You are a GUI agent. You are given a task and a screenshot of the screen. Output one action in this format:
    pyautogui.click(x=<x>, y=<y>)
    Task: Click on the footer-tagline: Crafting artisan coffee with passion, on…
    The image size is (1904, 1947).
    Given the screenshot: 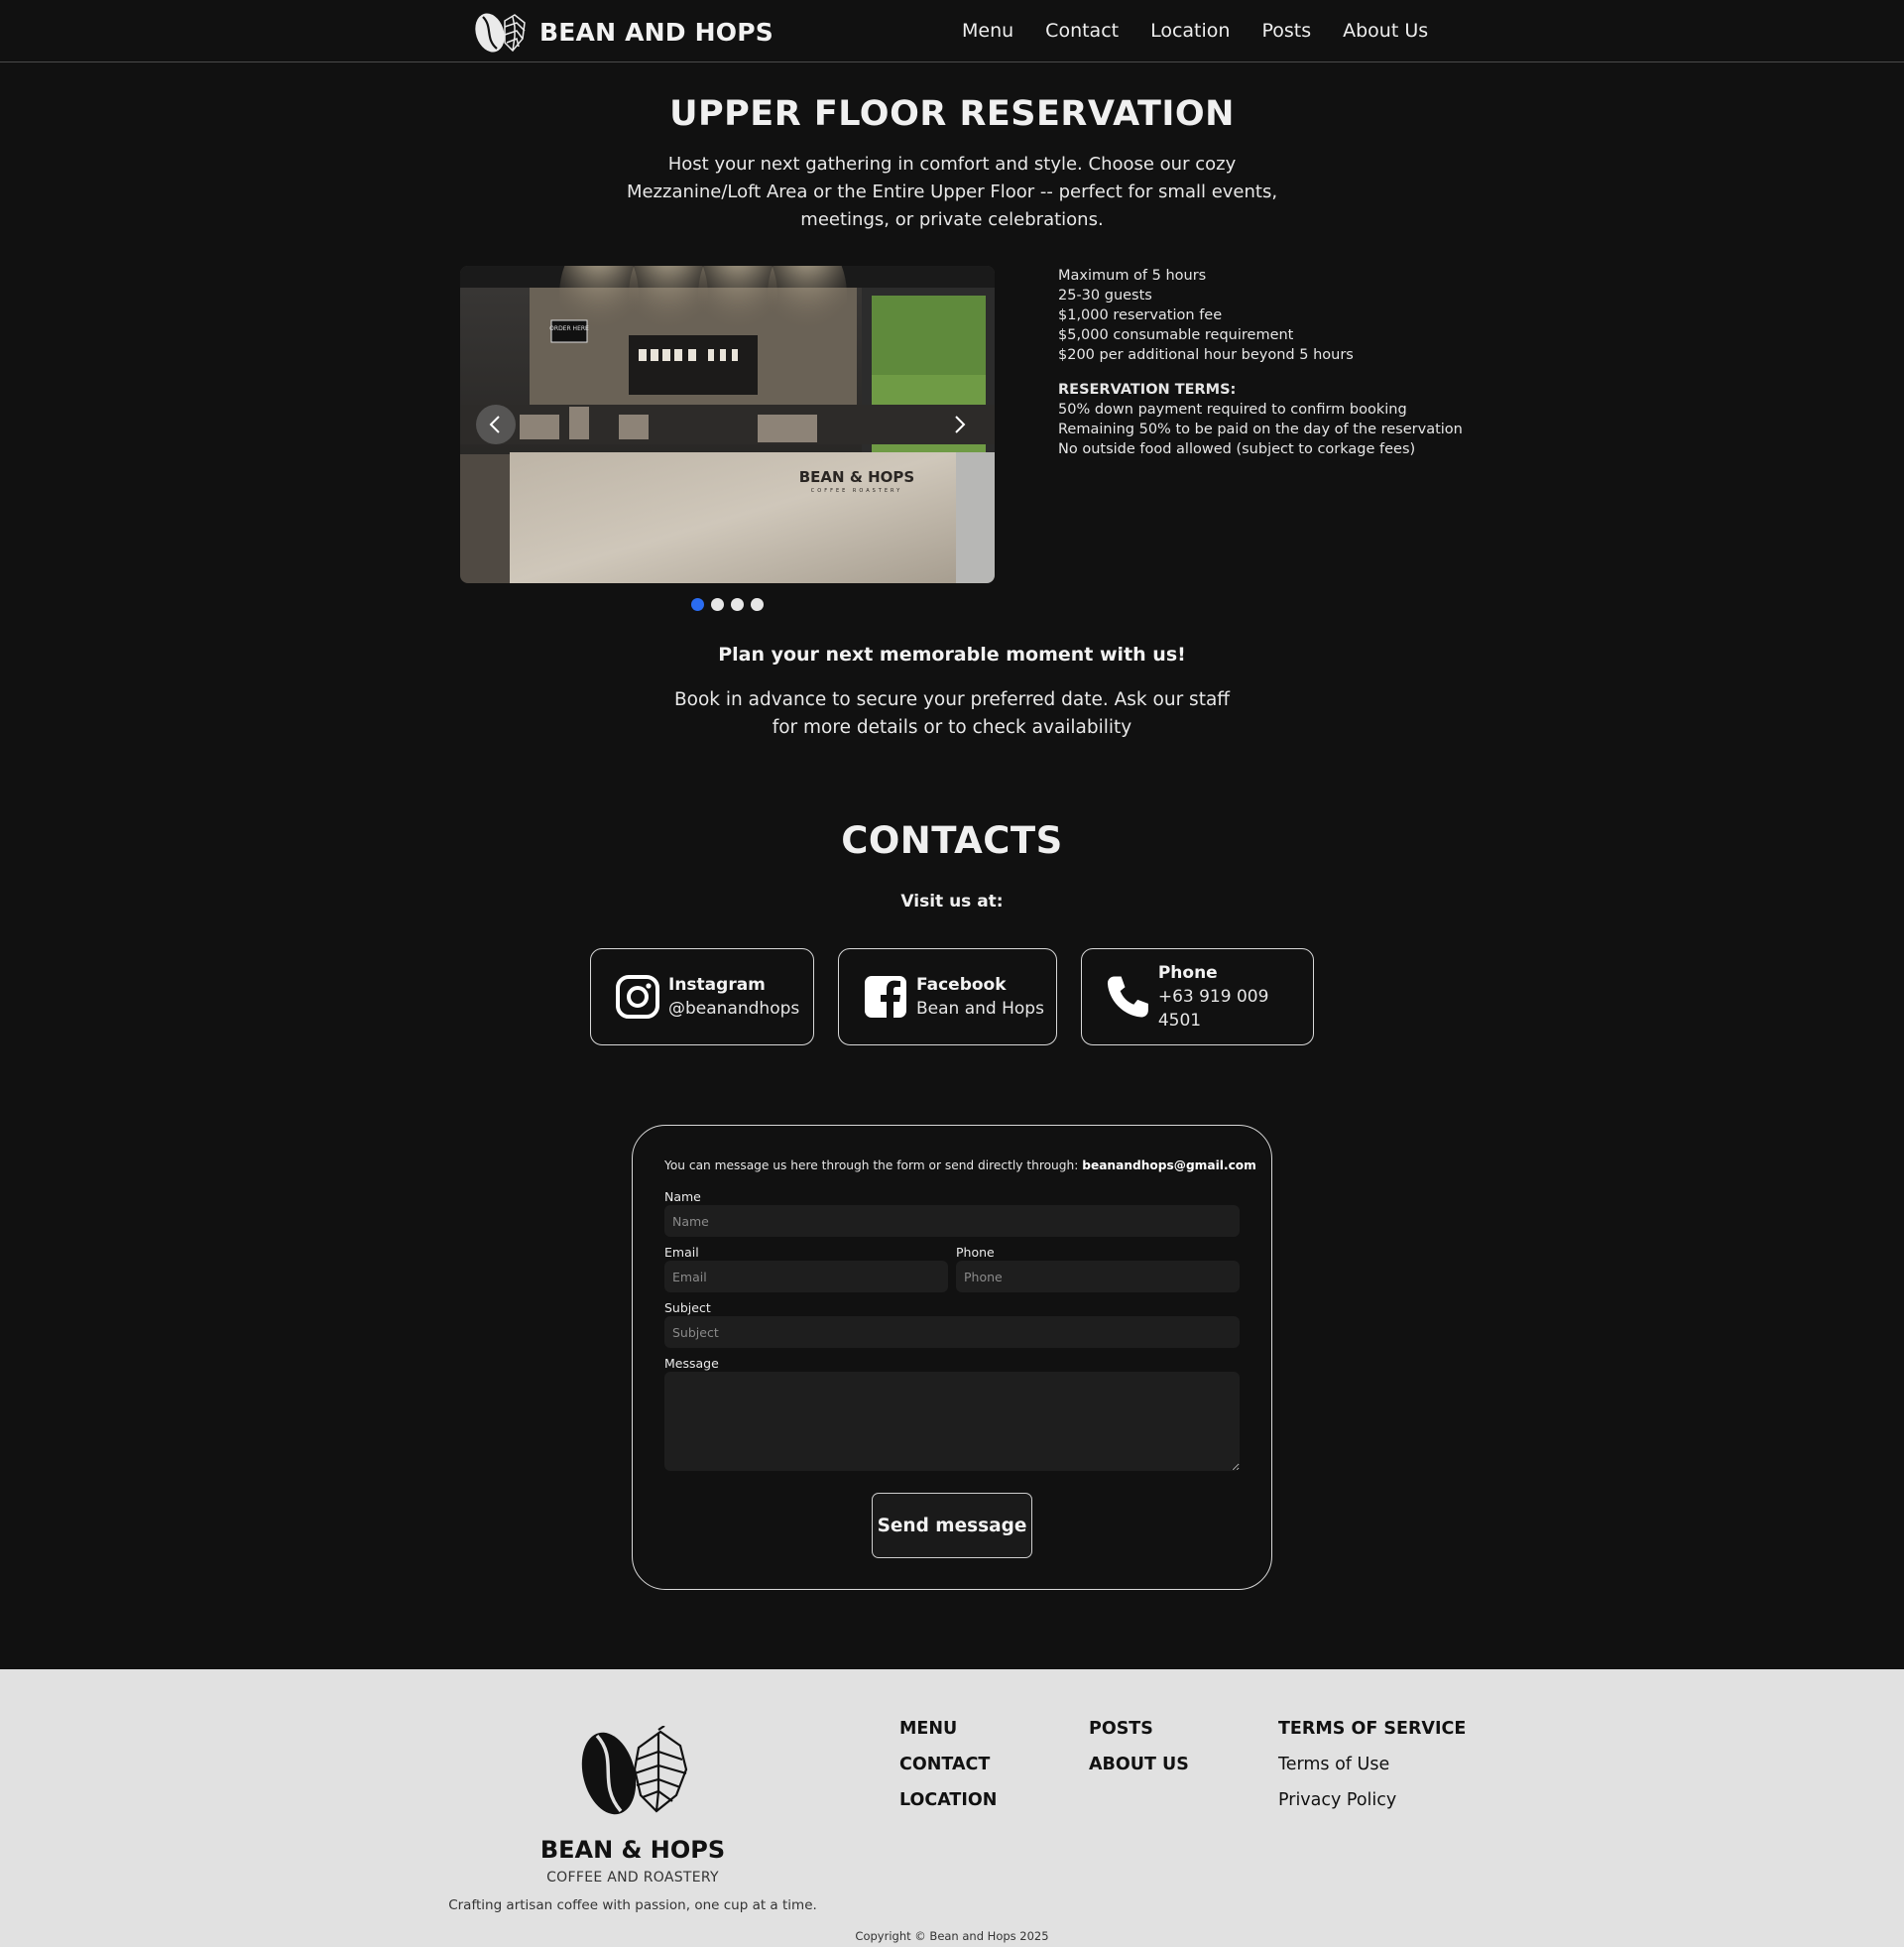 What is the action you would take?
    pyautogui.click(x=632, y=1905)
    